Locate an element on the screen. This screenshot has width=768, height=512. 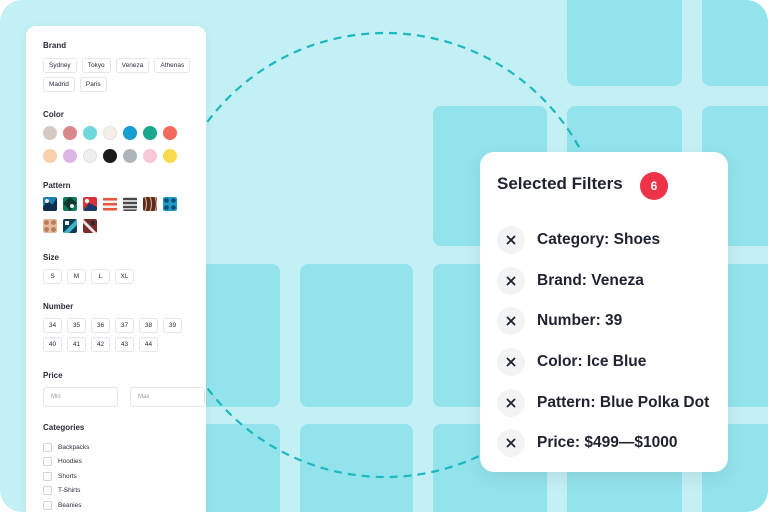
number-option-chip: 43 is located at coordinates (124, 344).